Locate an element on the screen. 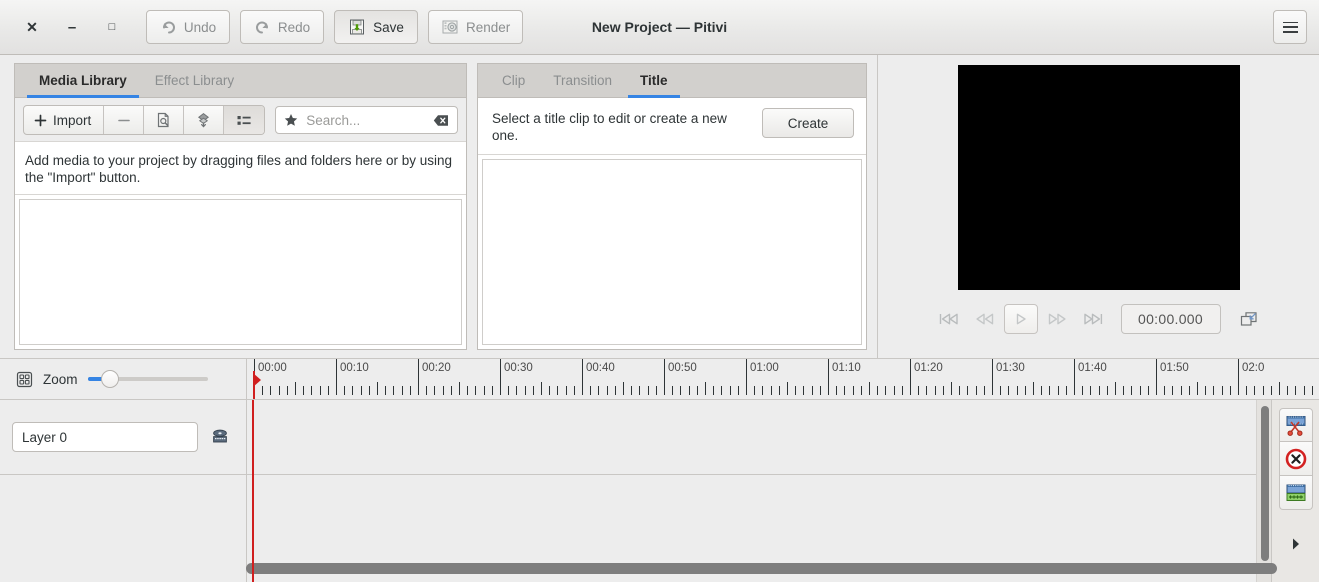 The image size is (1319, 582). group-clips-button is located at coordinates (1295, 493).